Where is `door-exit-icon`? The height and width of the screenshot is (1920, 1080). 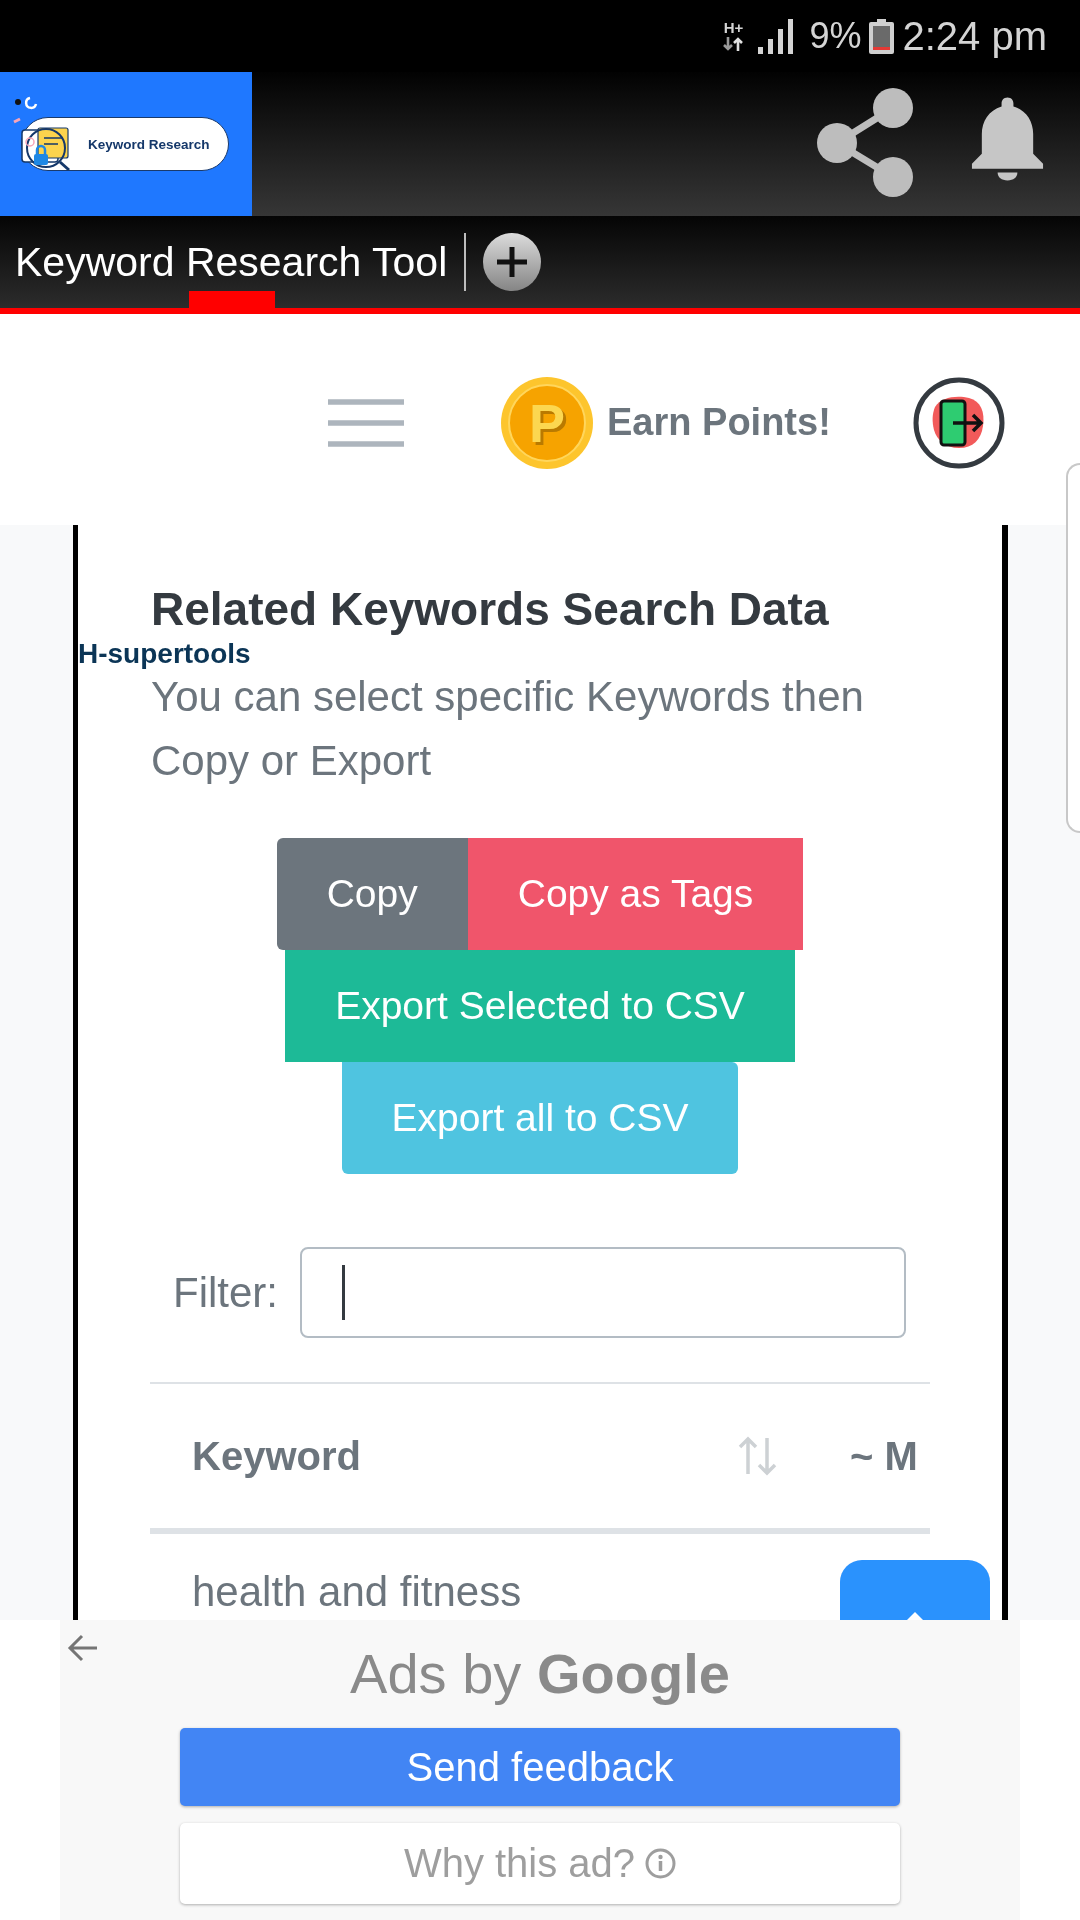
door-exit-icon is located at coordinates (959, 422).